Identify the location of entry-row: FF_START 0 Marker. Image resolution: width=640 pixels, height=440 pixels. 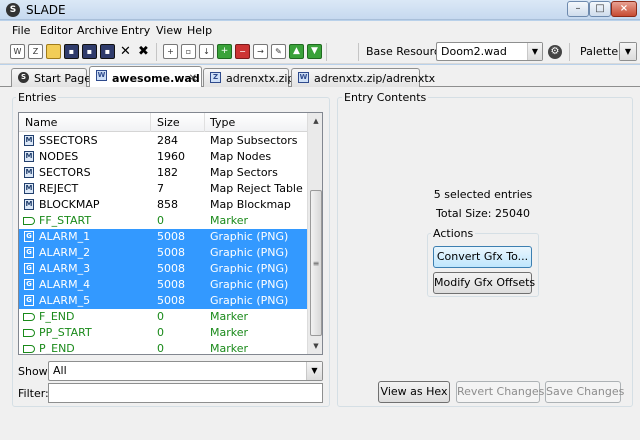
(163, 221).